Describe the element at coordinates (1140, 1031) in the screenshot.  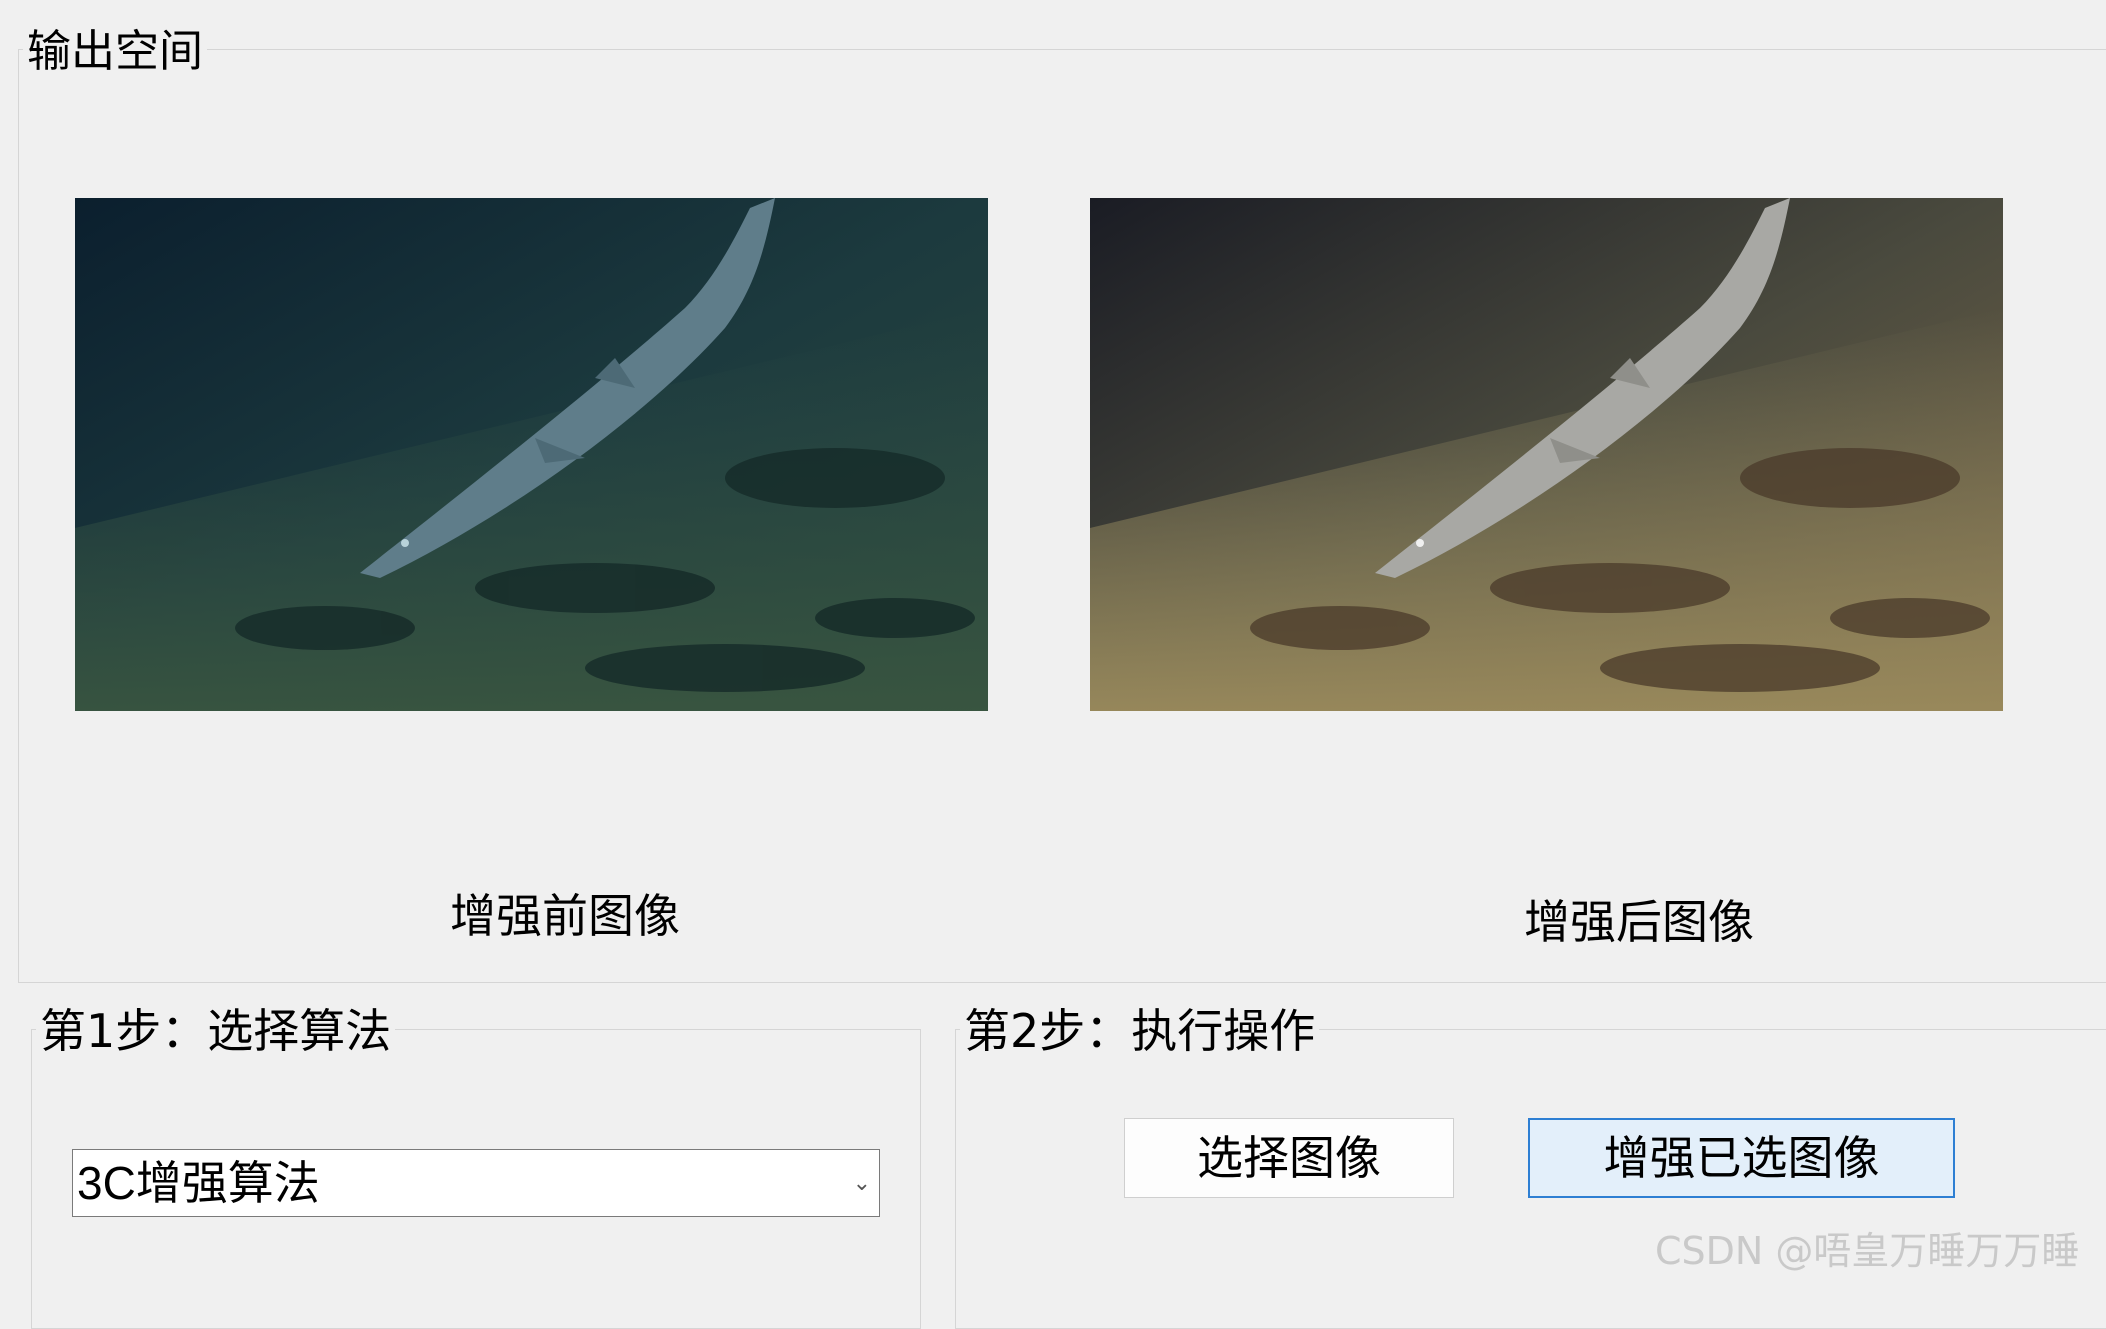
I see `step2-groupbox-title: 第2步：执行操作` at that location.